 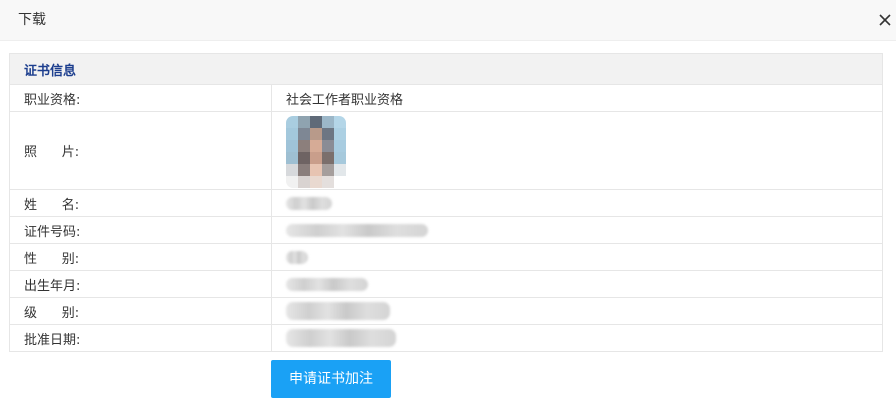 I want to click on name-label: 姓 名:, so click(x=52, y=205).